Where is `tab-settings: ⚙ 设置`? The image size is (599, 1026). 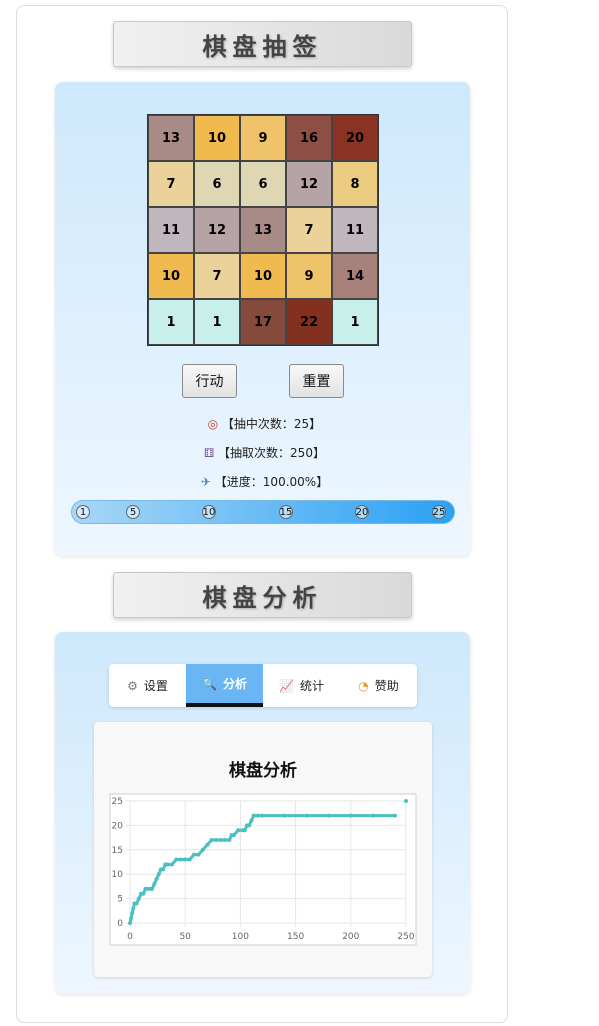
tab-settings: ⚙ 设置 is located at coordinates (147, 685).